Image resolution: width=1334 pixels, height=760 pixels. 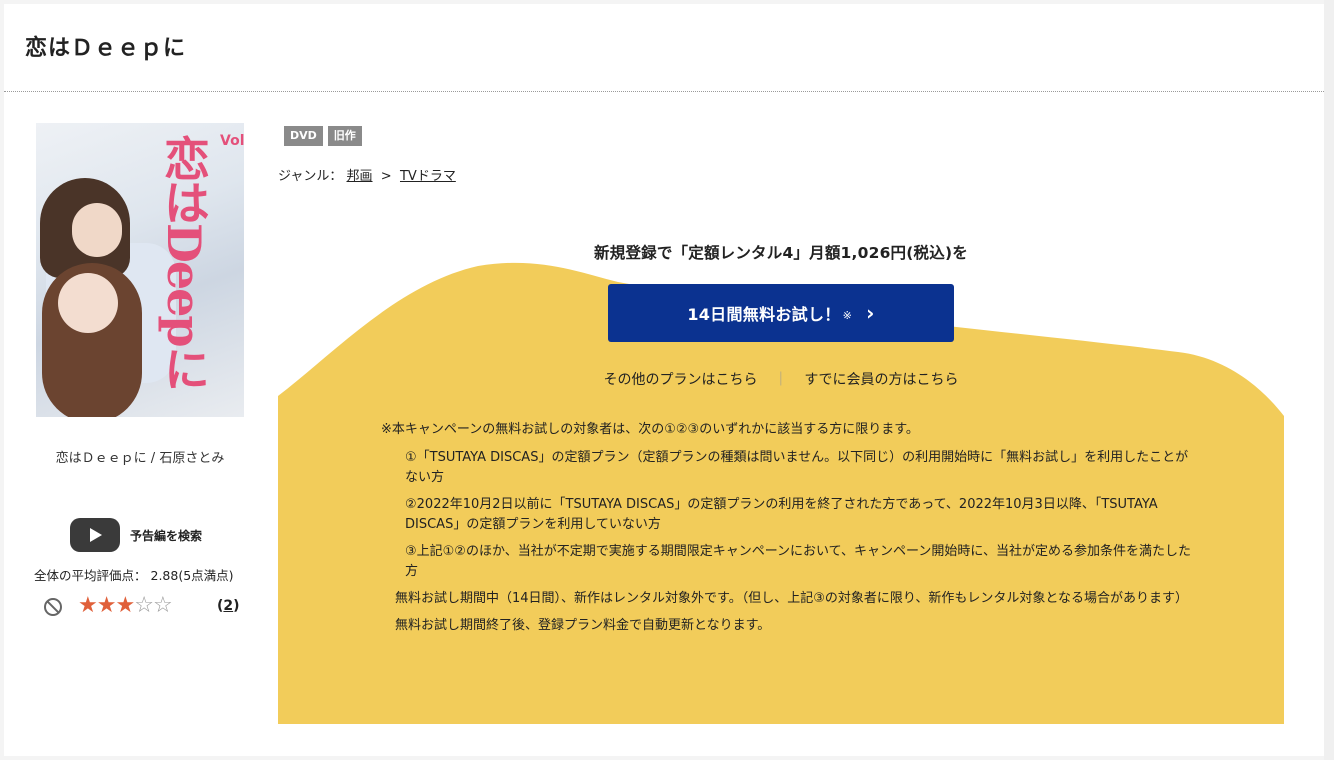 I want to click on average-rating: 全体の平均評価点： 2.88(5点満点), so click(x=144, y=574).